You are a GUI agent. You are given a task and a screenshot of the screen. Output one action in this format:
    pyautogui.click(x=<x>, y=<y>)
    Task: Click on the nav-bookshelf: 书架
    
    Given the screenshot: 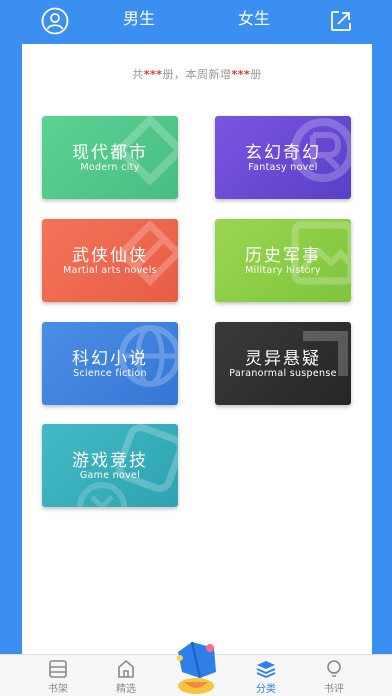 What is the action you would take?
    pyautogui.click(x=58, y=677)
    